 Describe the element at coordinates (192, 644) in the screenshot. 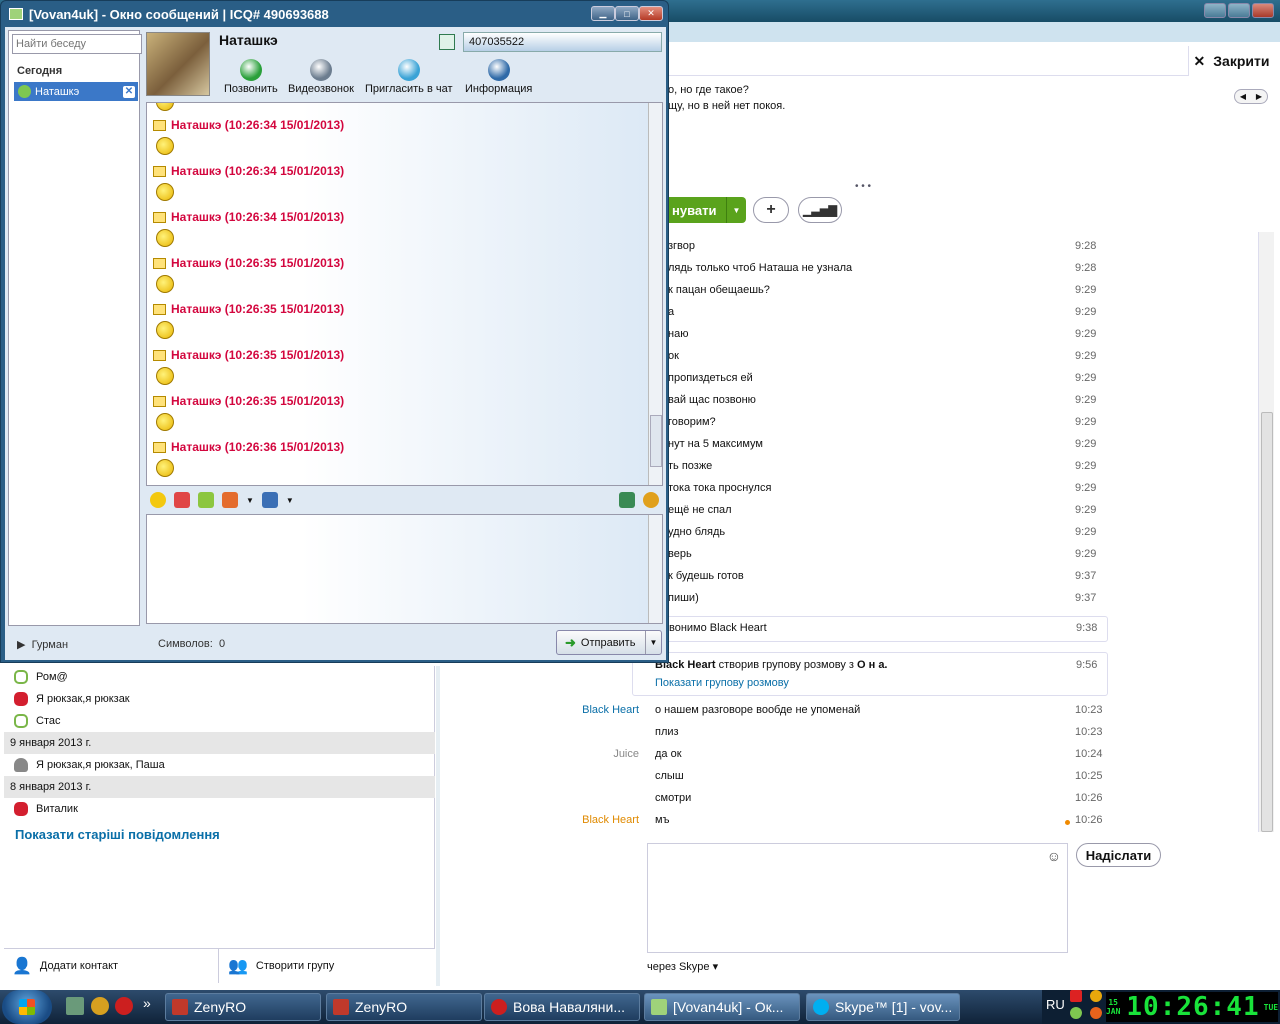

I see `char-counter: Символов: 0` at that location.